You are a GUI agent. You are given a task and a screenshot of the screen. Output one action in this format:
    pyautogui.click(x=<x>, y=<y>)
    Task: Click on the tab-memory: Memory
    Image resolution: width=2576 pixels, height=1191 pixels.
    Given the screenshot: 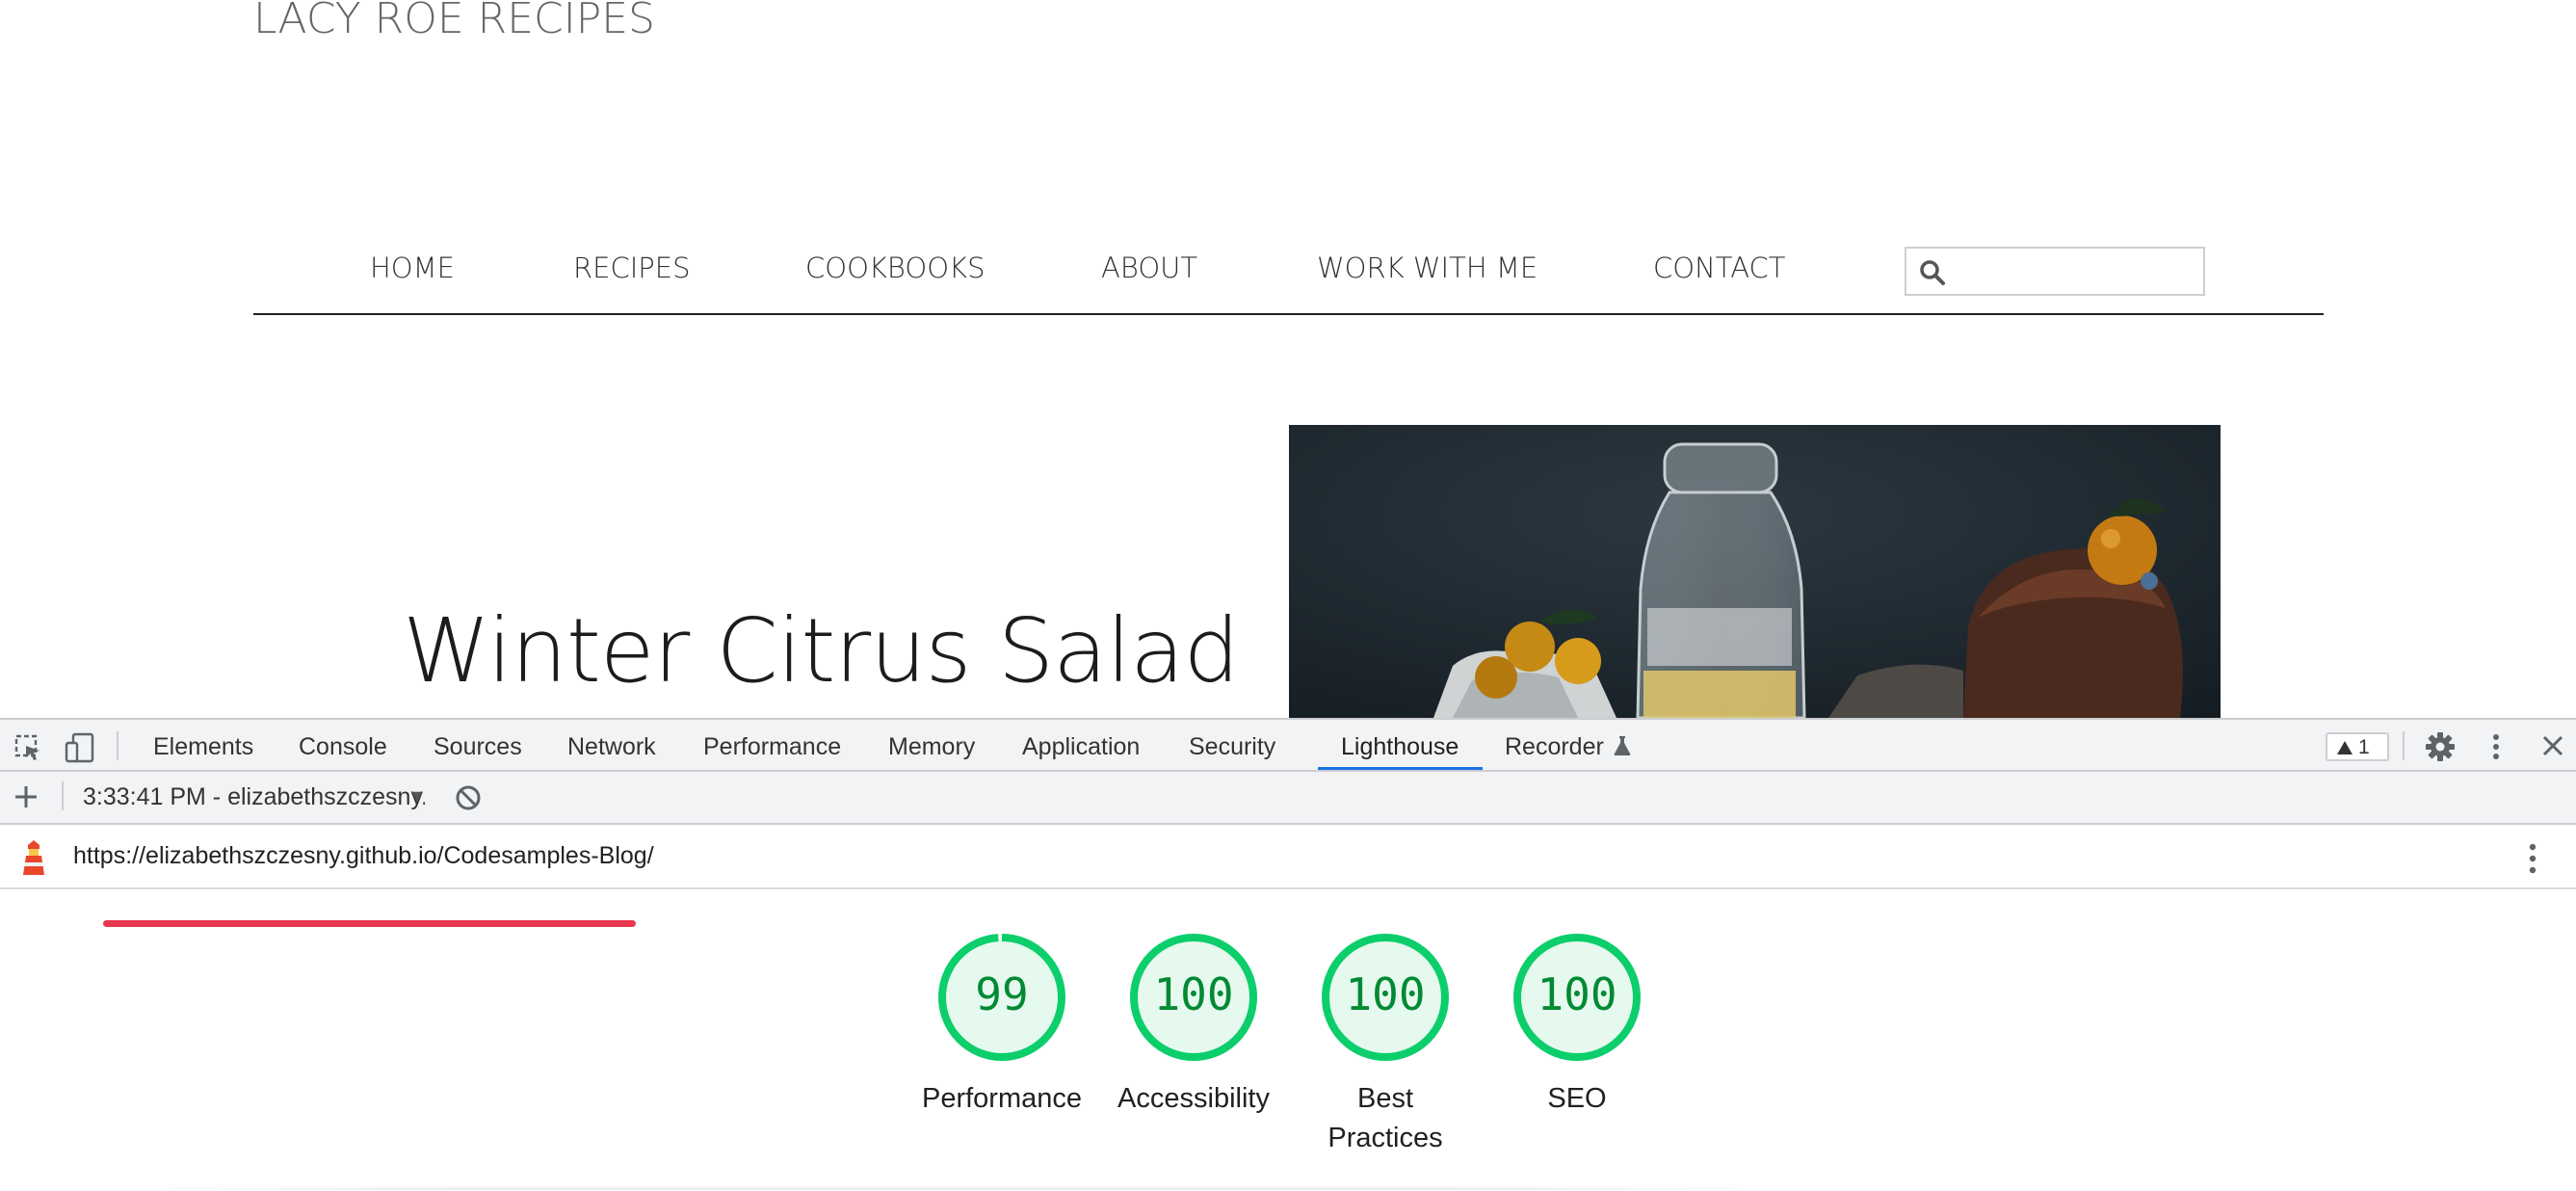 What is the action you would take?
    pyautogui.click(x=931, y=747)
    